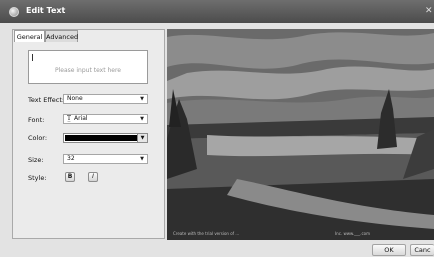 This screenshot has width=434, height=257. I want to click on text-caret, so click(32, 57).